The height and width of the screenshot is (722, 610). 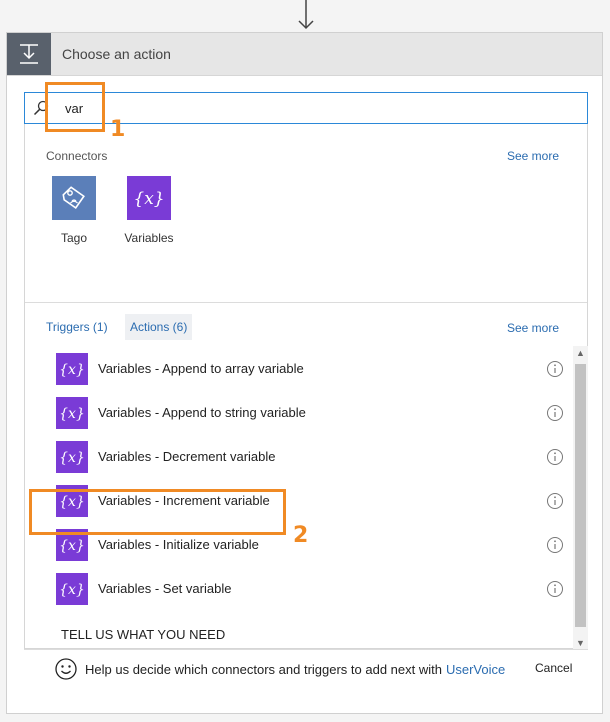 I want to click on action-row-append-array: {x} Variables - Append to array variable, so click(x=309, y=369).